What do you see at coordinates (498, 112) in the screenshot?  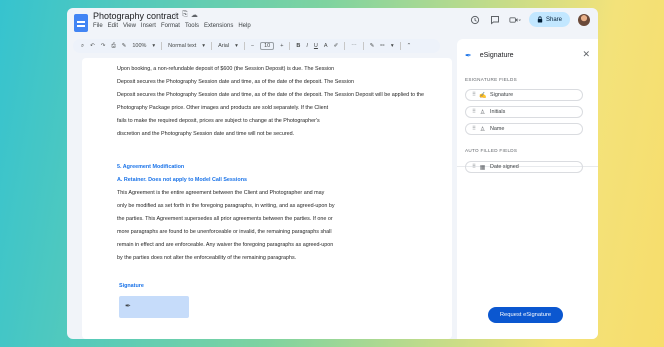 I see `field-label: Initials` at bounding box center [498, 112].